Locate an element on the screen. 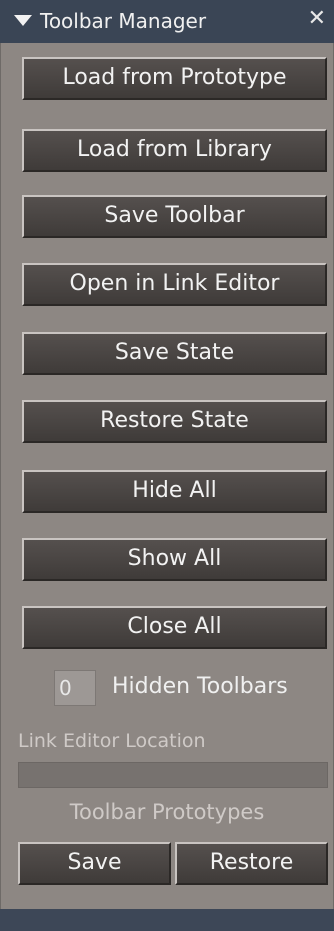 The height and width of the screenshot is (931, 334). triangle-down-icon is located at coordinates (23, 20).